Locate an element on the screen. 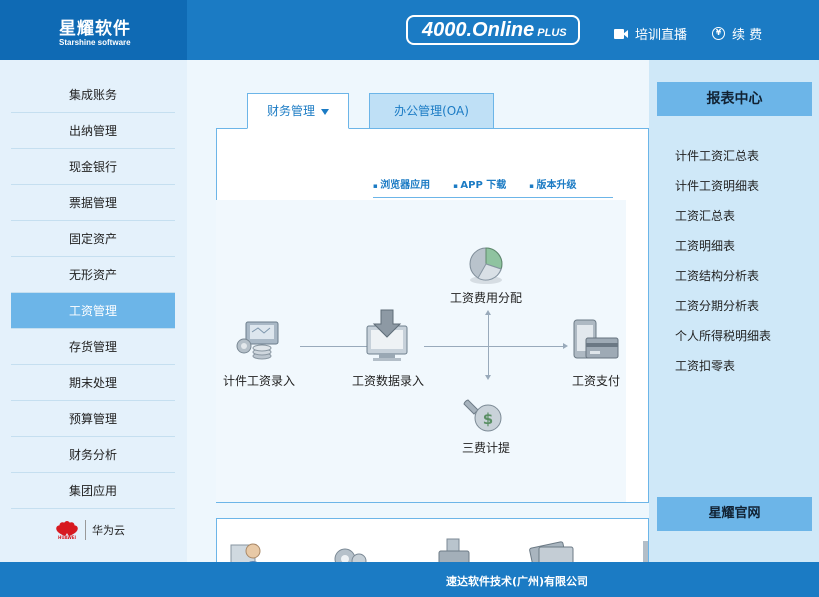  wage-data-entry-node is located at coordinates (387, 336).